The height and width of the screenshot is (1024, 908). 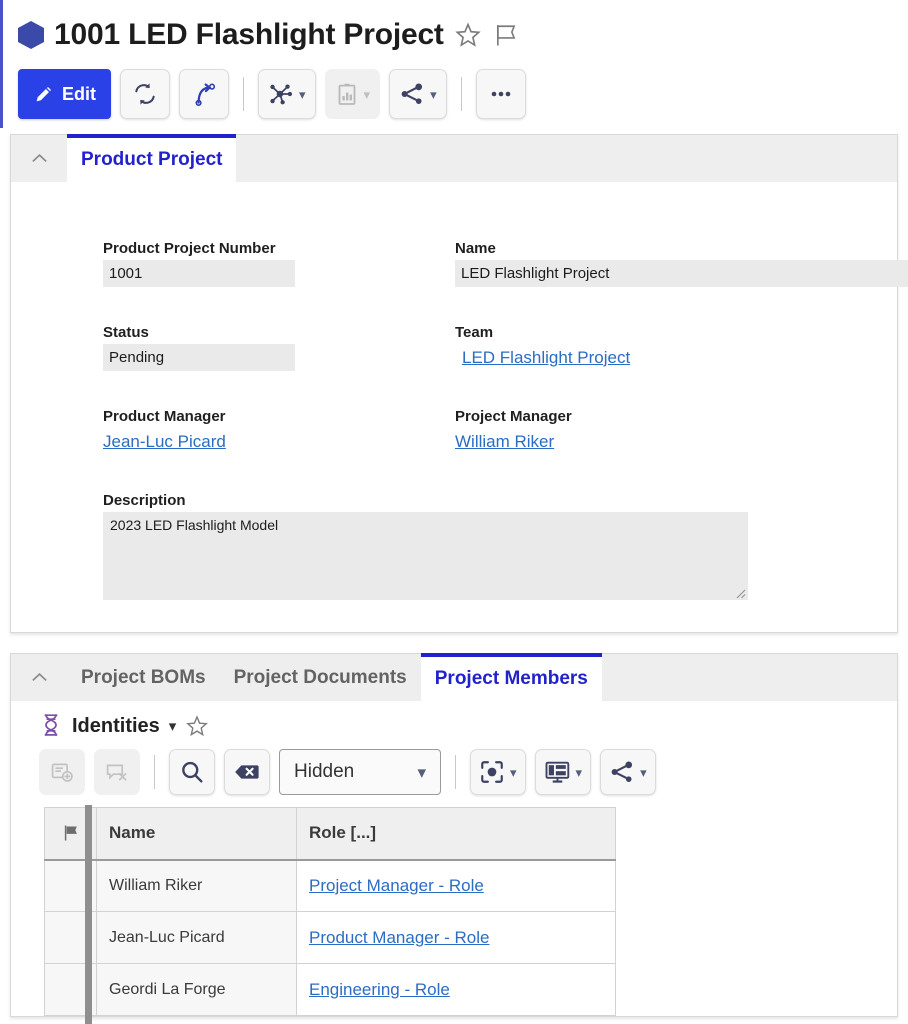 What do you see at coordinates (631, 431) in the screenshot?
I see `field-project-manager: Project Manager William Riker` at bounding box center [631, 431].